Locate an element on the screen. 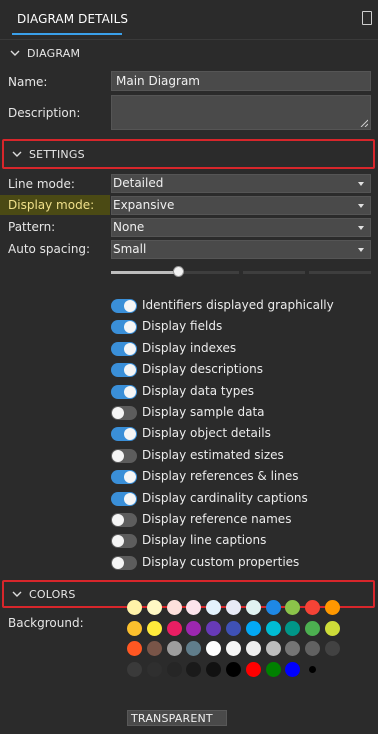 This screenshot has height=734, width=378. name-input is located at coordinates (241, 81).